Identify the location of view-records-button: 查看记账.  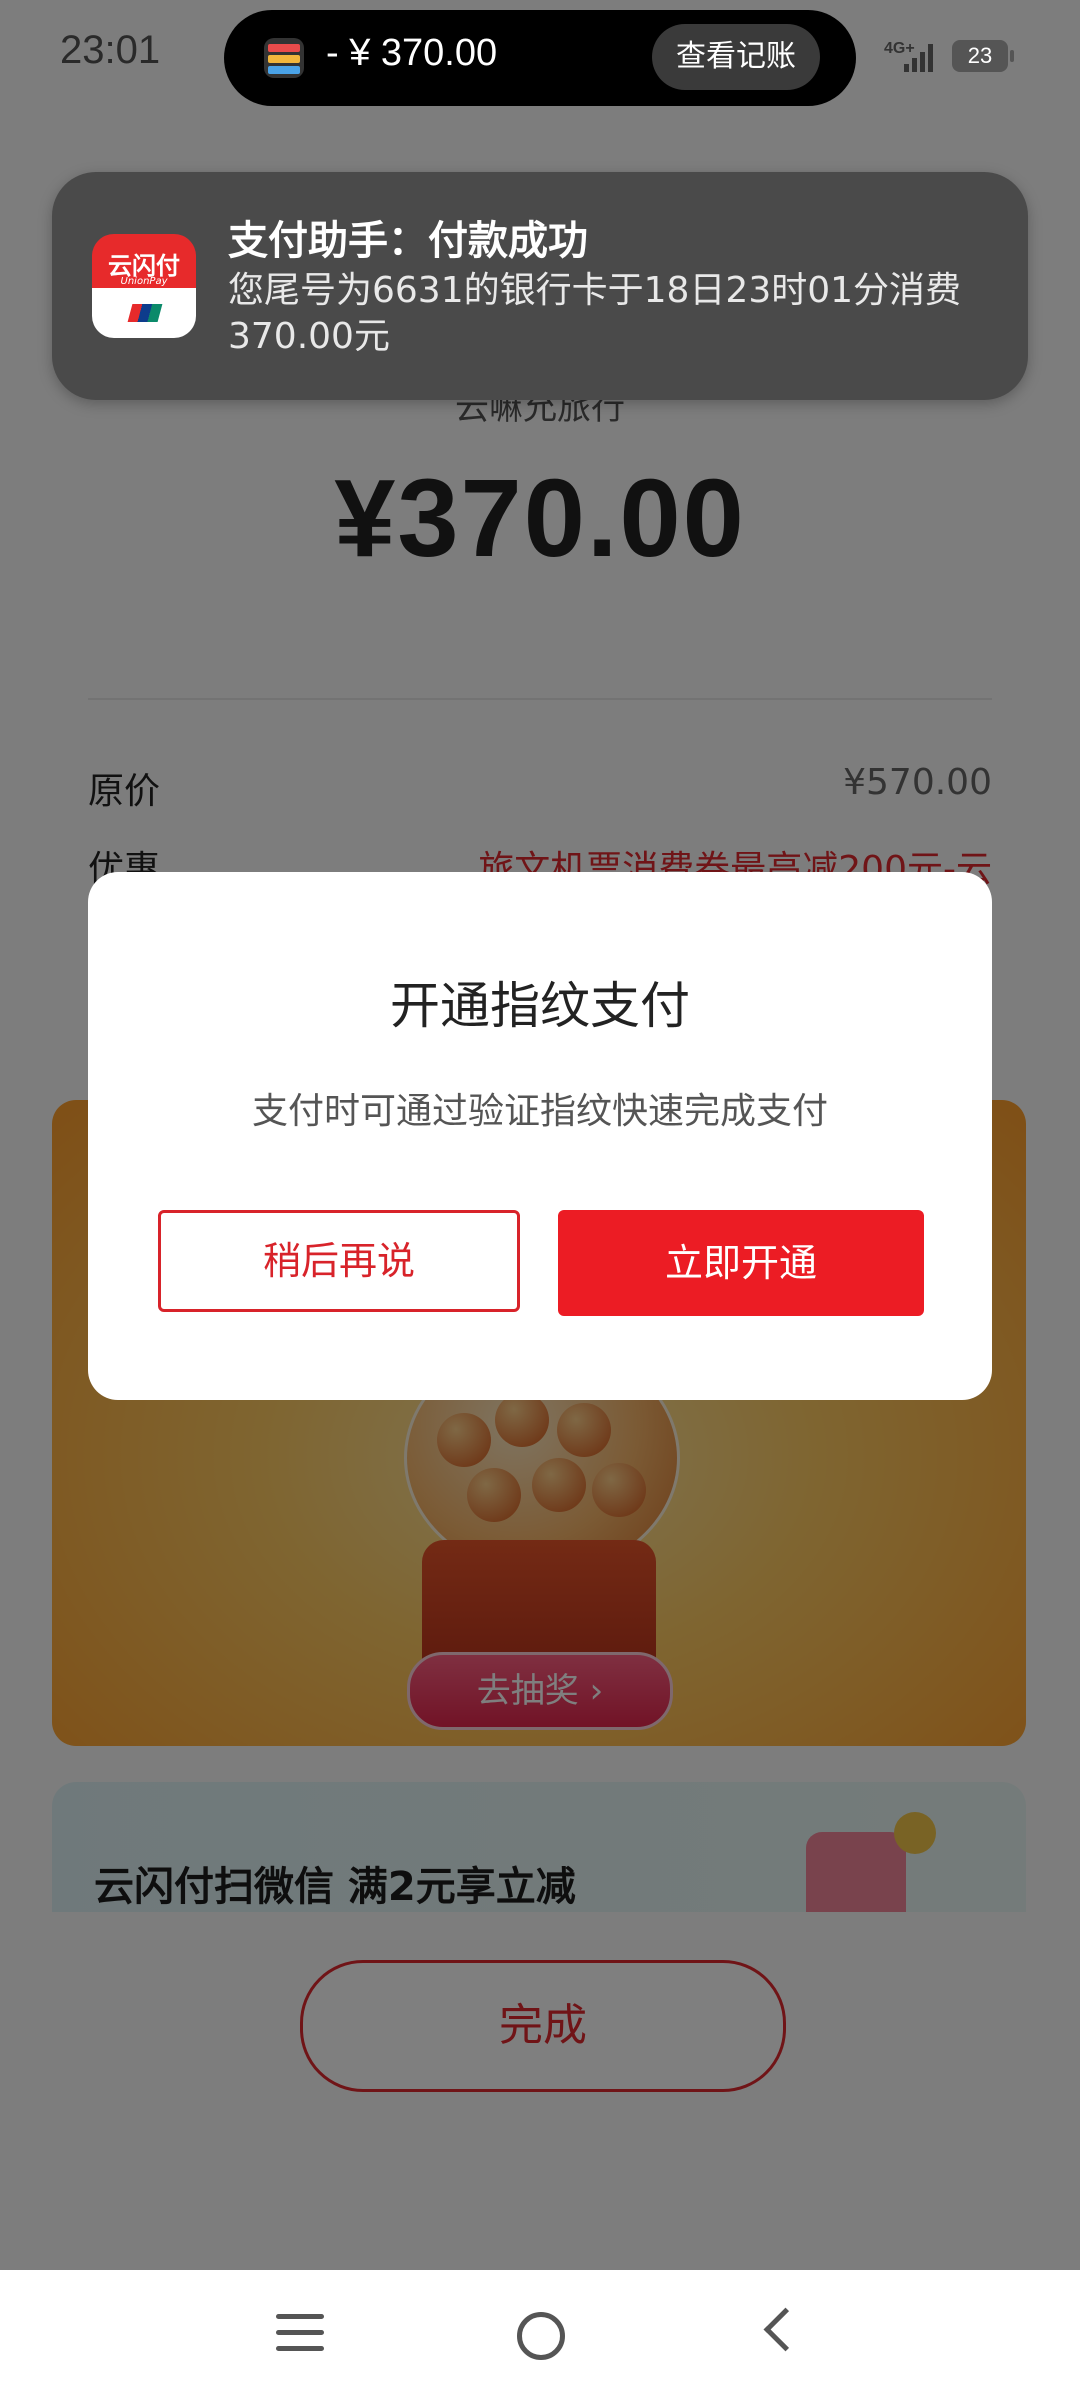
(736, 57).